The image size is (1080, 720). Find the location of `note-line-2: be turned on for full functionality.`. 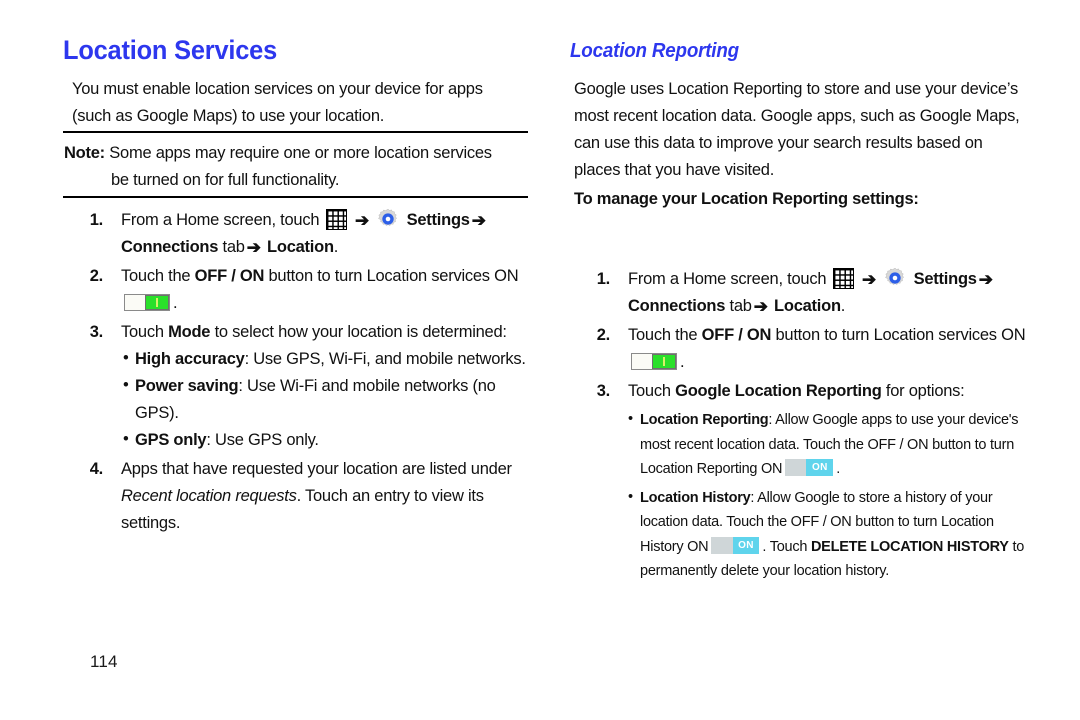

note-line-2: be turned on for full functionality. is located at coordinates (225, 180).